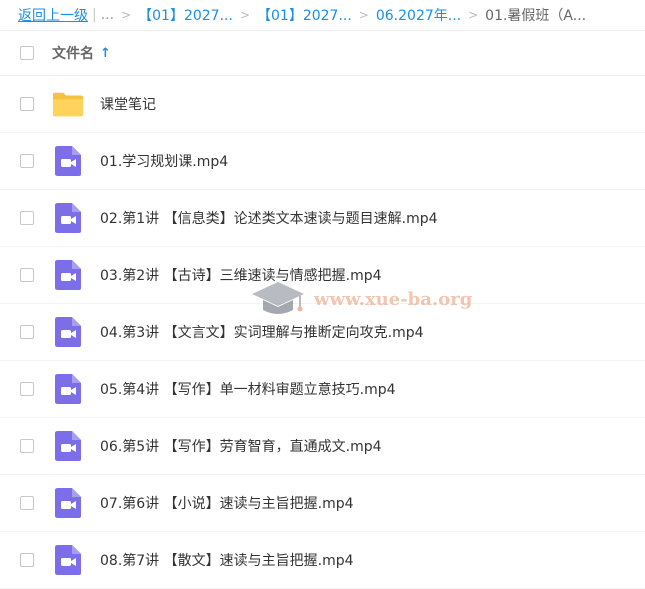  Describe the element at coordinates (164, 161) in the screenshot. I see `file-name: 01.学习规划课.mp4` at that location.